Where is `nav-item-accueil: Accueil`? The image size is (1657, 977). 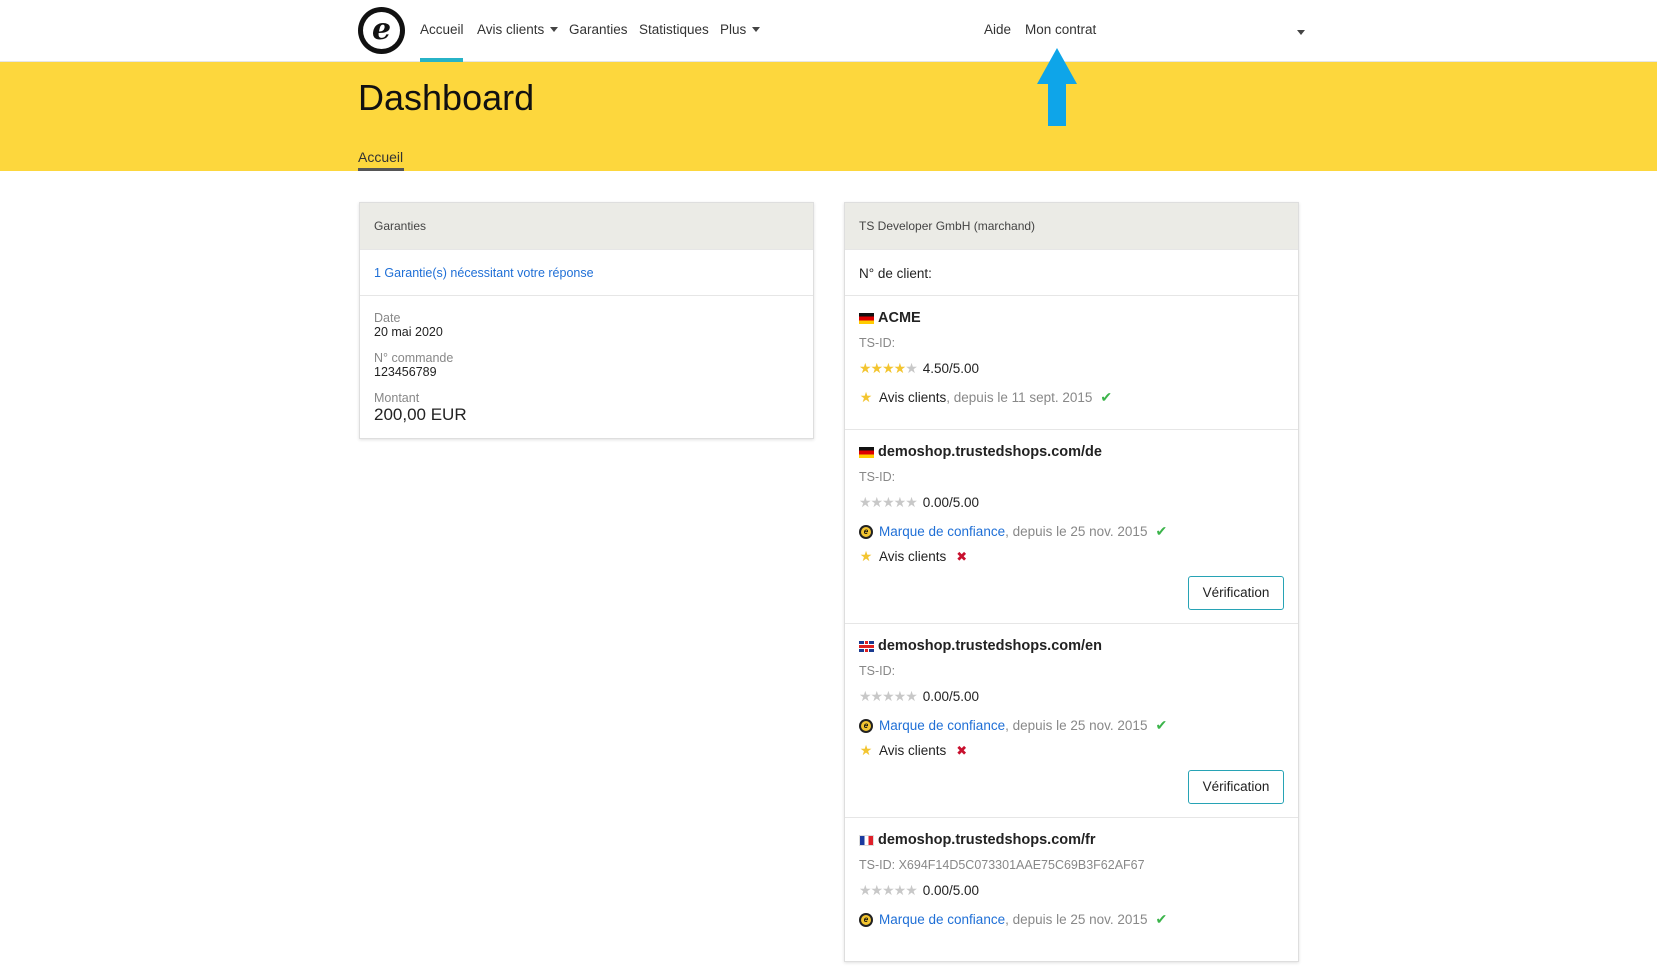 nav-item-accueil: Accueil is located at coordinates (442, 29).